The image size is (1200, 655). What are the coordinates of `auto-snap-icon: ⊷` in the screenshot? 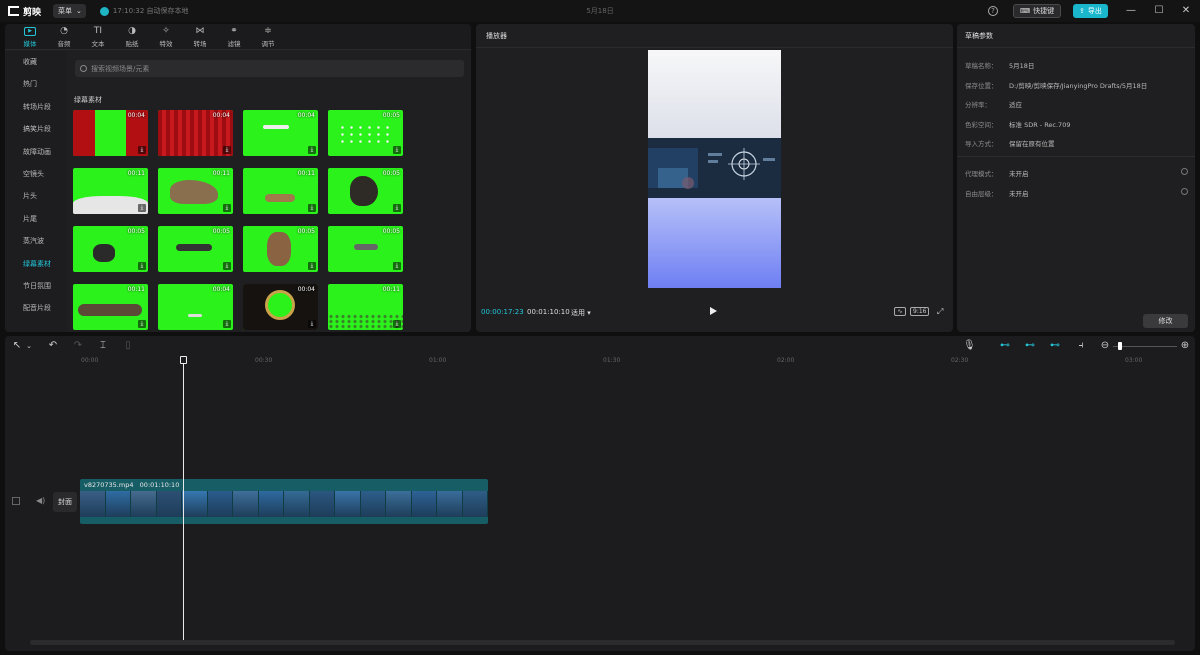 It's located at (1030, 346).